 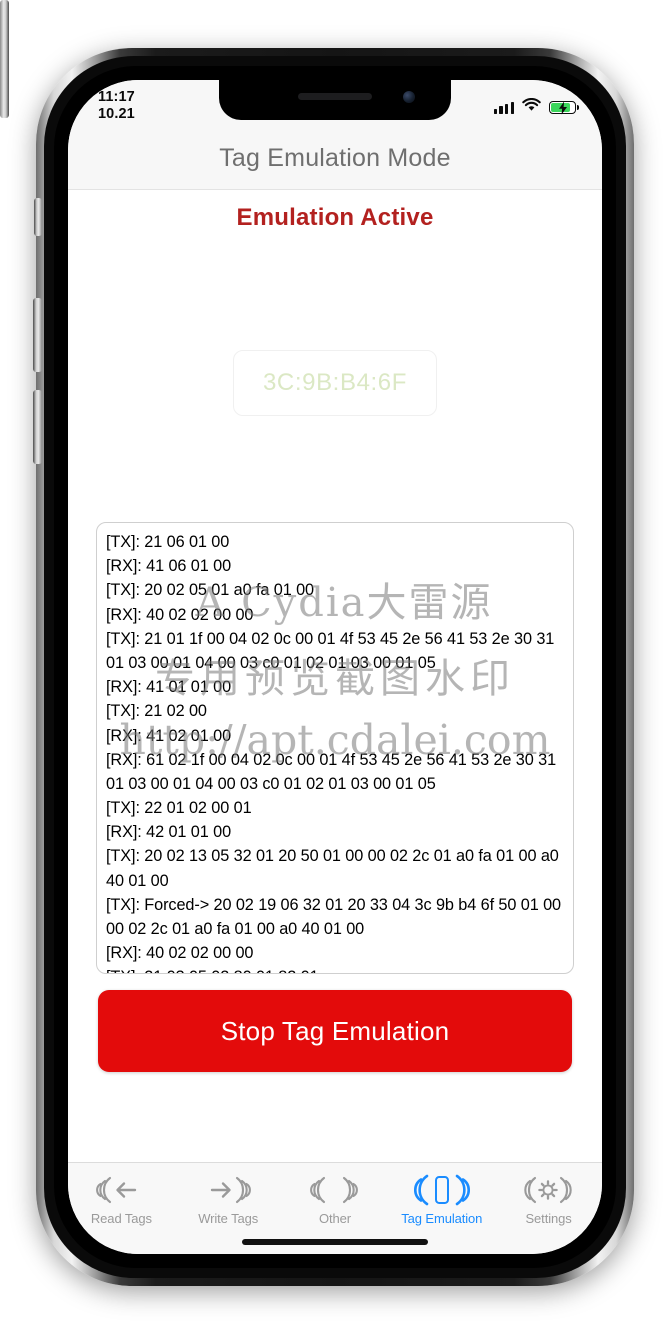 I want to click on home-indicator, so click(x=335, y=1242).